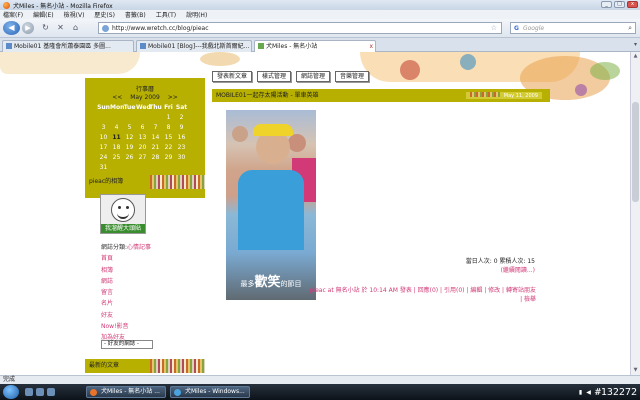 This screenshot has width=640, height=400. Describe the element at coordinates (619, 4) in the screenshot. I see `maximize-button: □` at that location.